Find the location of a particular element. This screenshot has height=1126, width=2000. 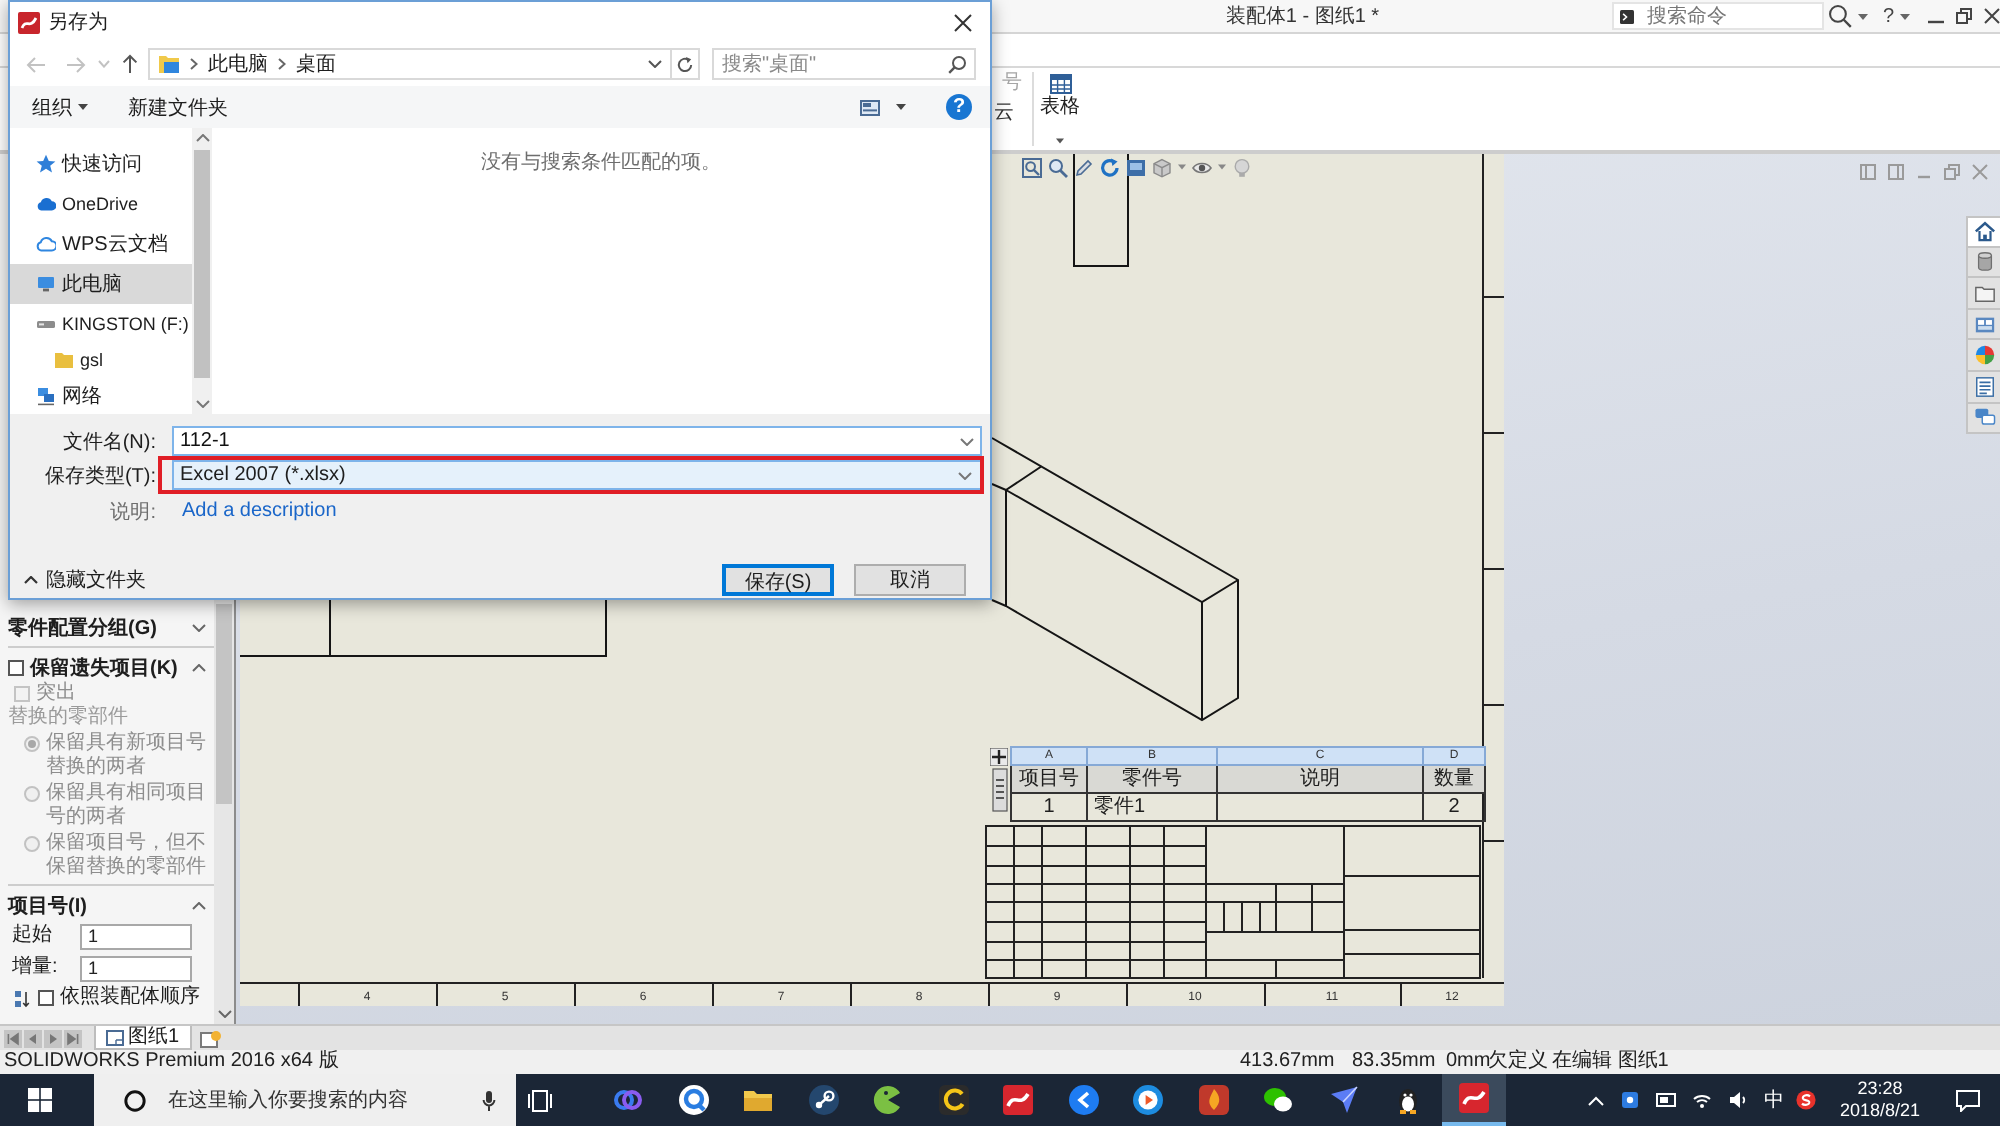

field-label: 起始 is located at coordinates (32, 936).